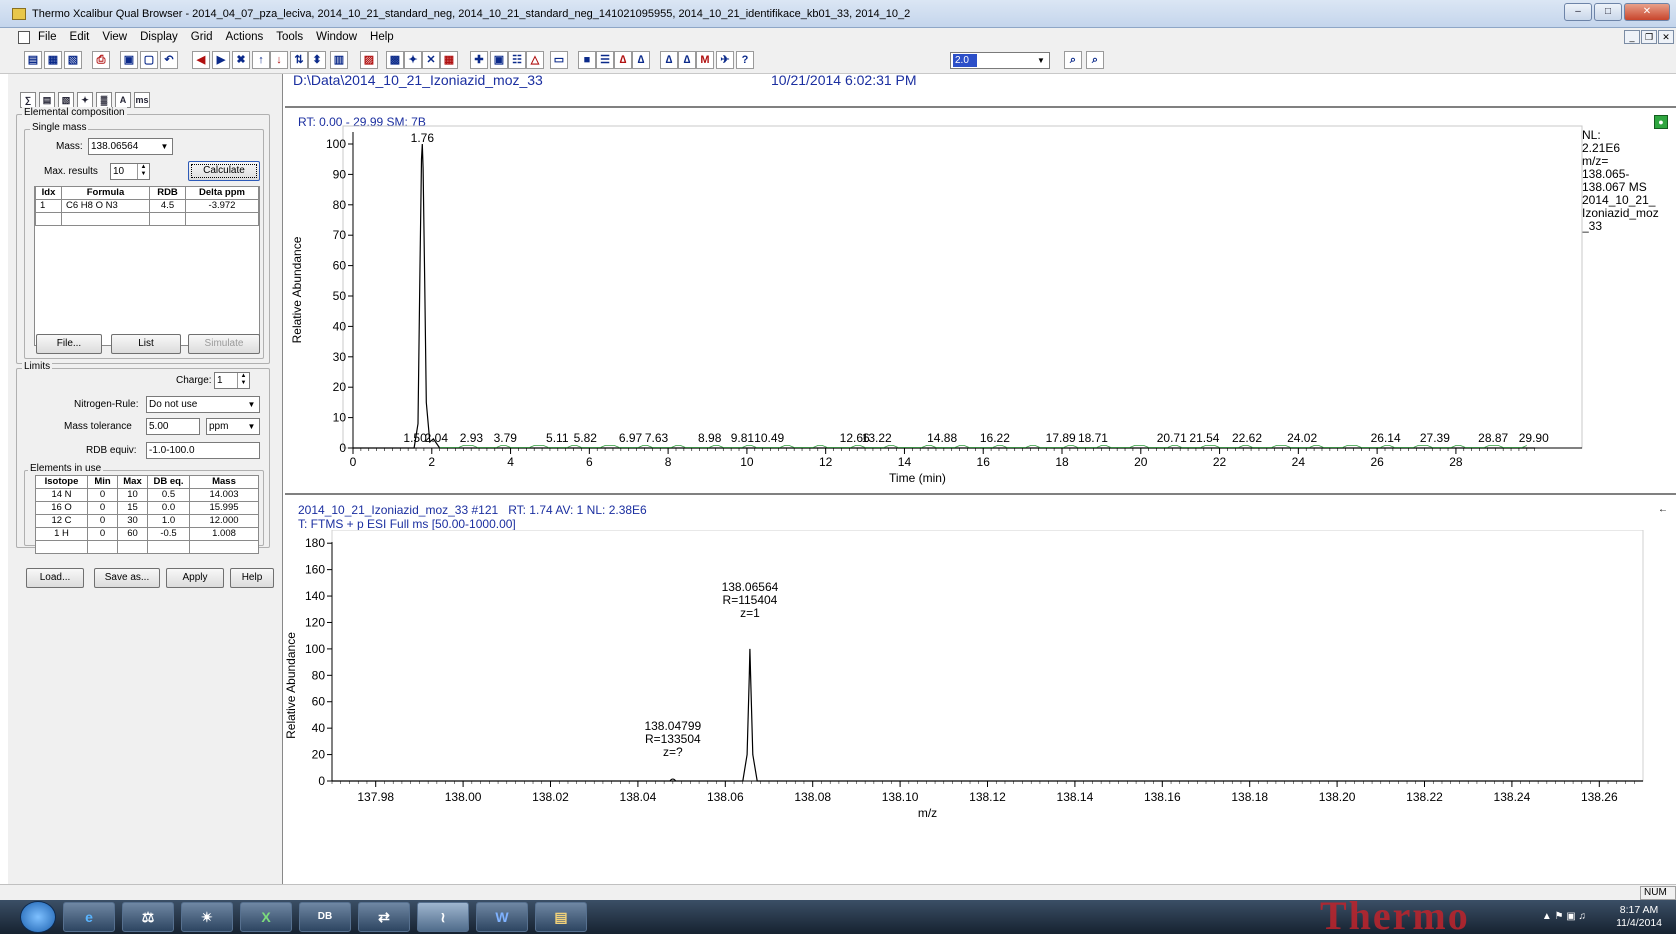 This screenshot has width=1676, height=938. What do you see at coordinates (339, 60) in the screenshot?
I see `toolbar-button-icon: ▥` at bounding box center [339, 60].